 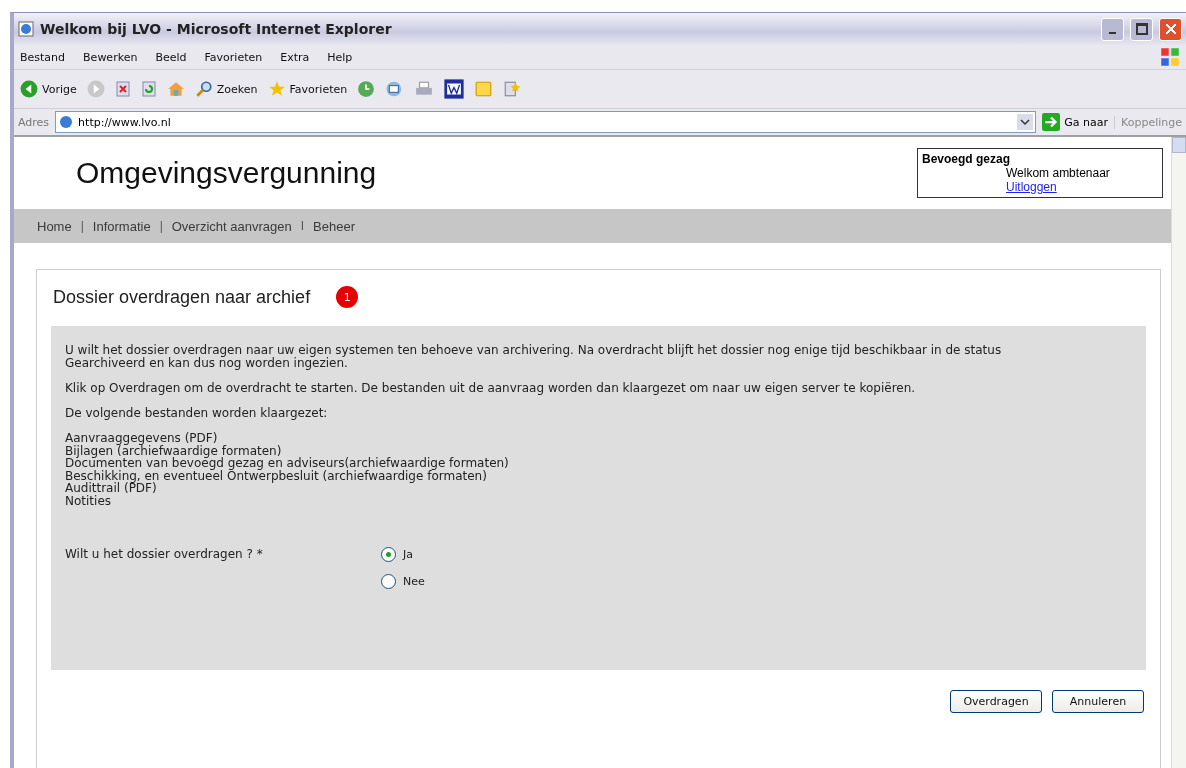 I want to click on file-item: Notities, so click(x=89, y=500).